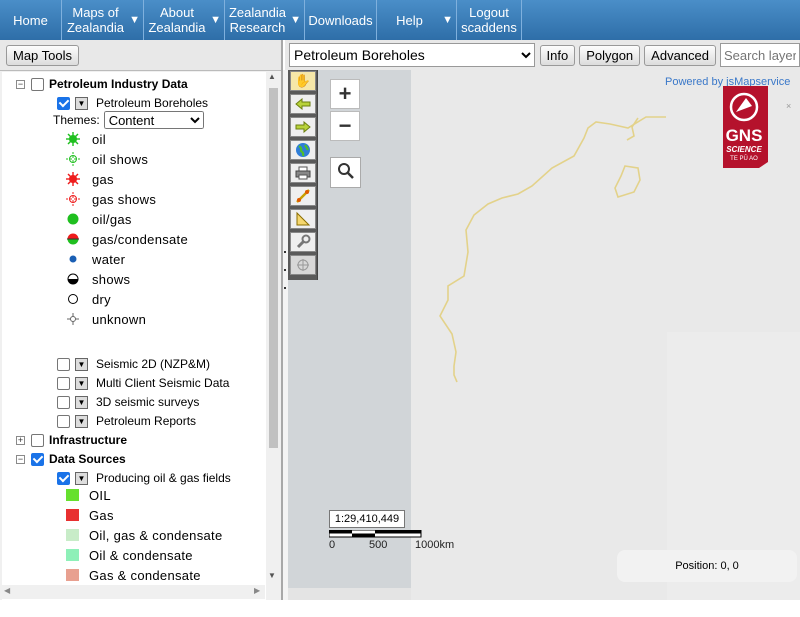 The width and height of the screenshot is (800, 617). I want to click on print-icon, so click(303, 173).